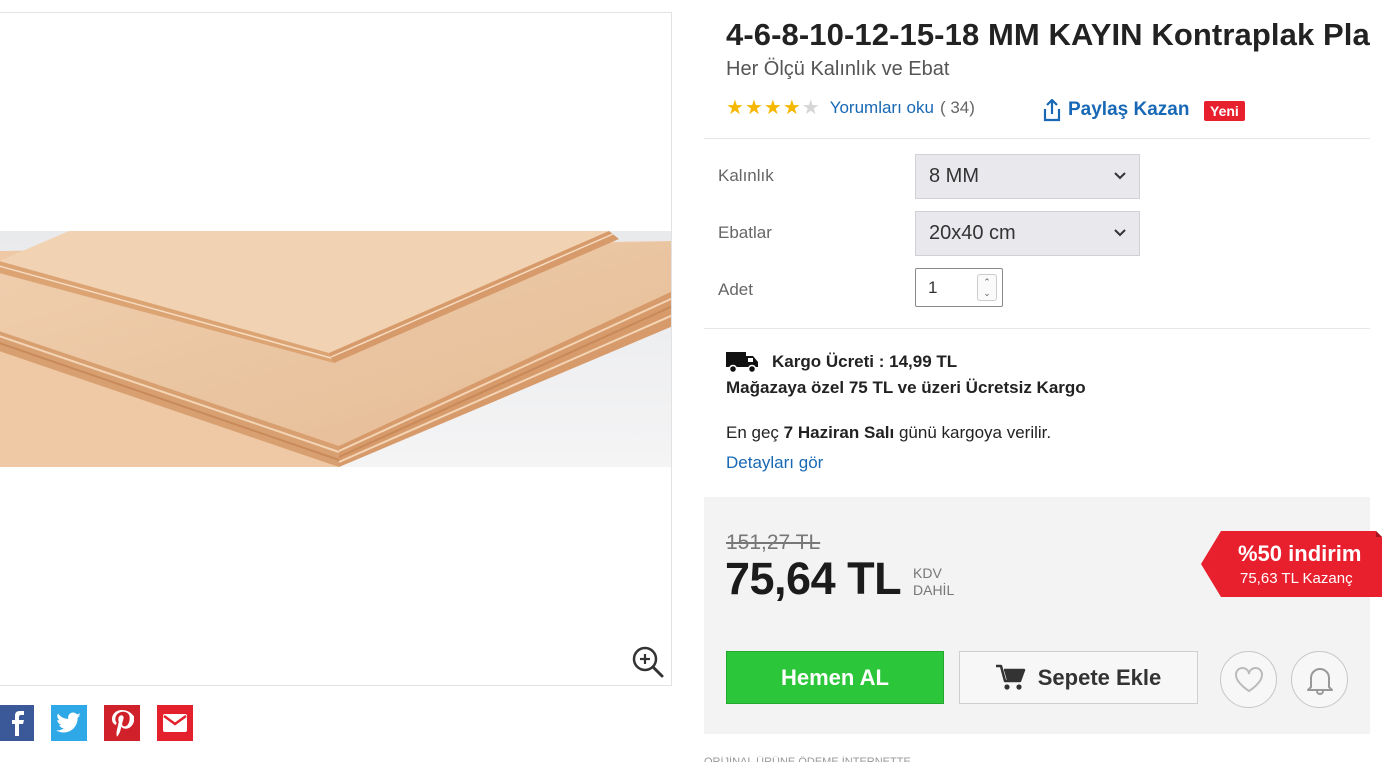  Describe the element at coordinates (934, 590) in the screenshot. I see `tax-note-line2: DAHİL` at that location.